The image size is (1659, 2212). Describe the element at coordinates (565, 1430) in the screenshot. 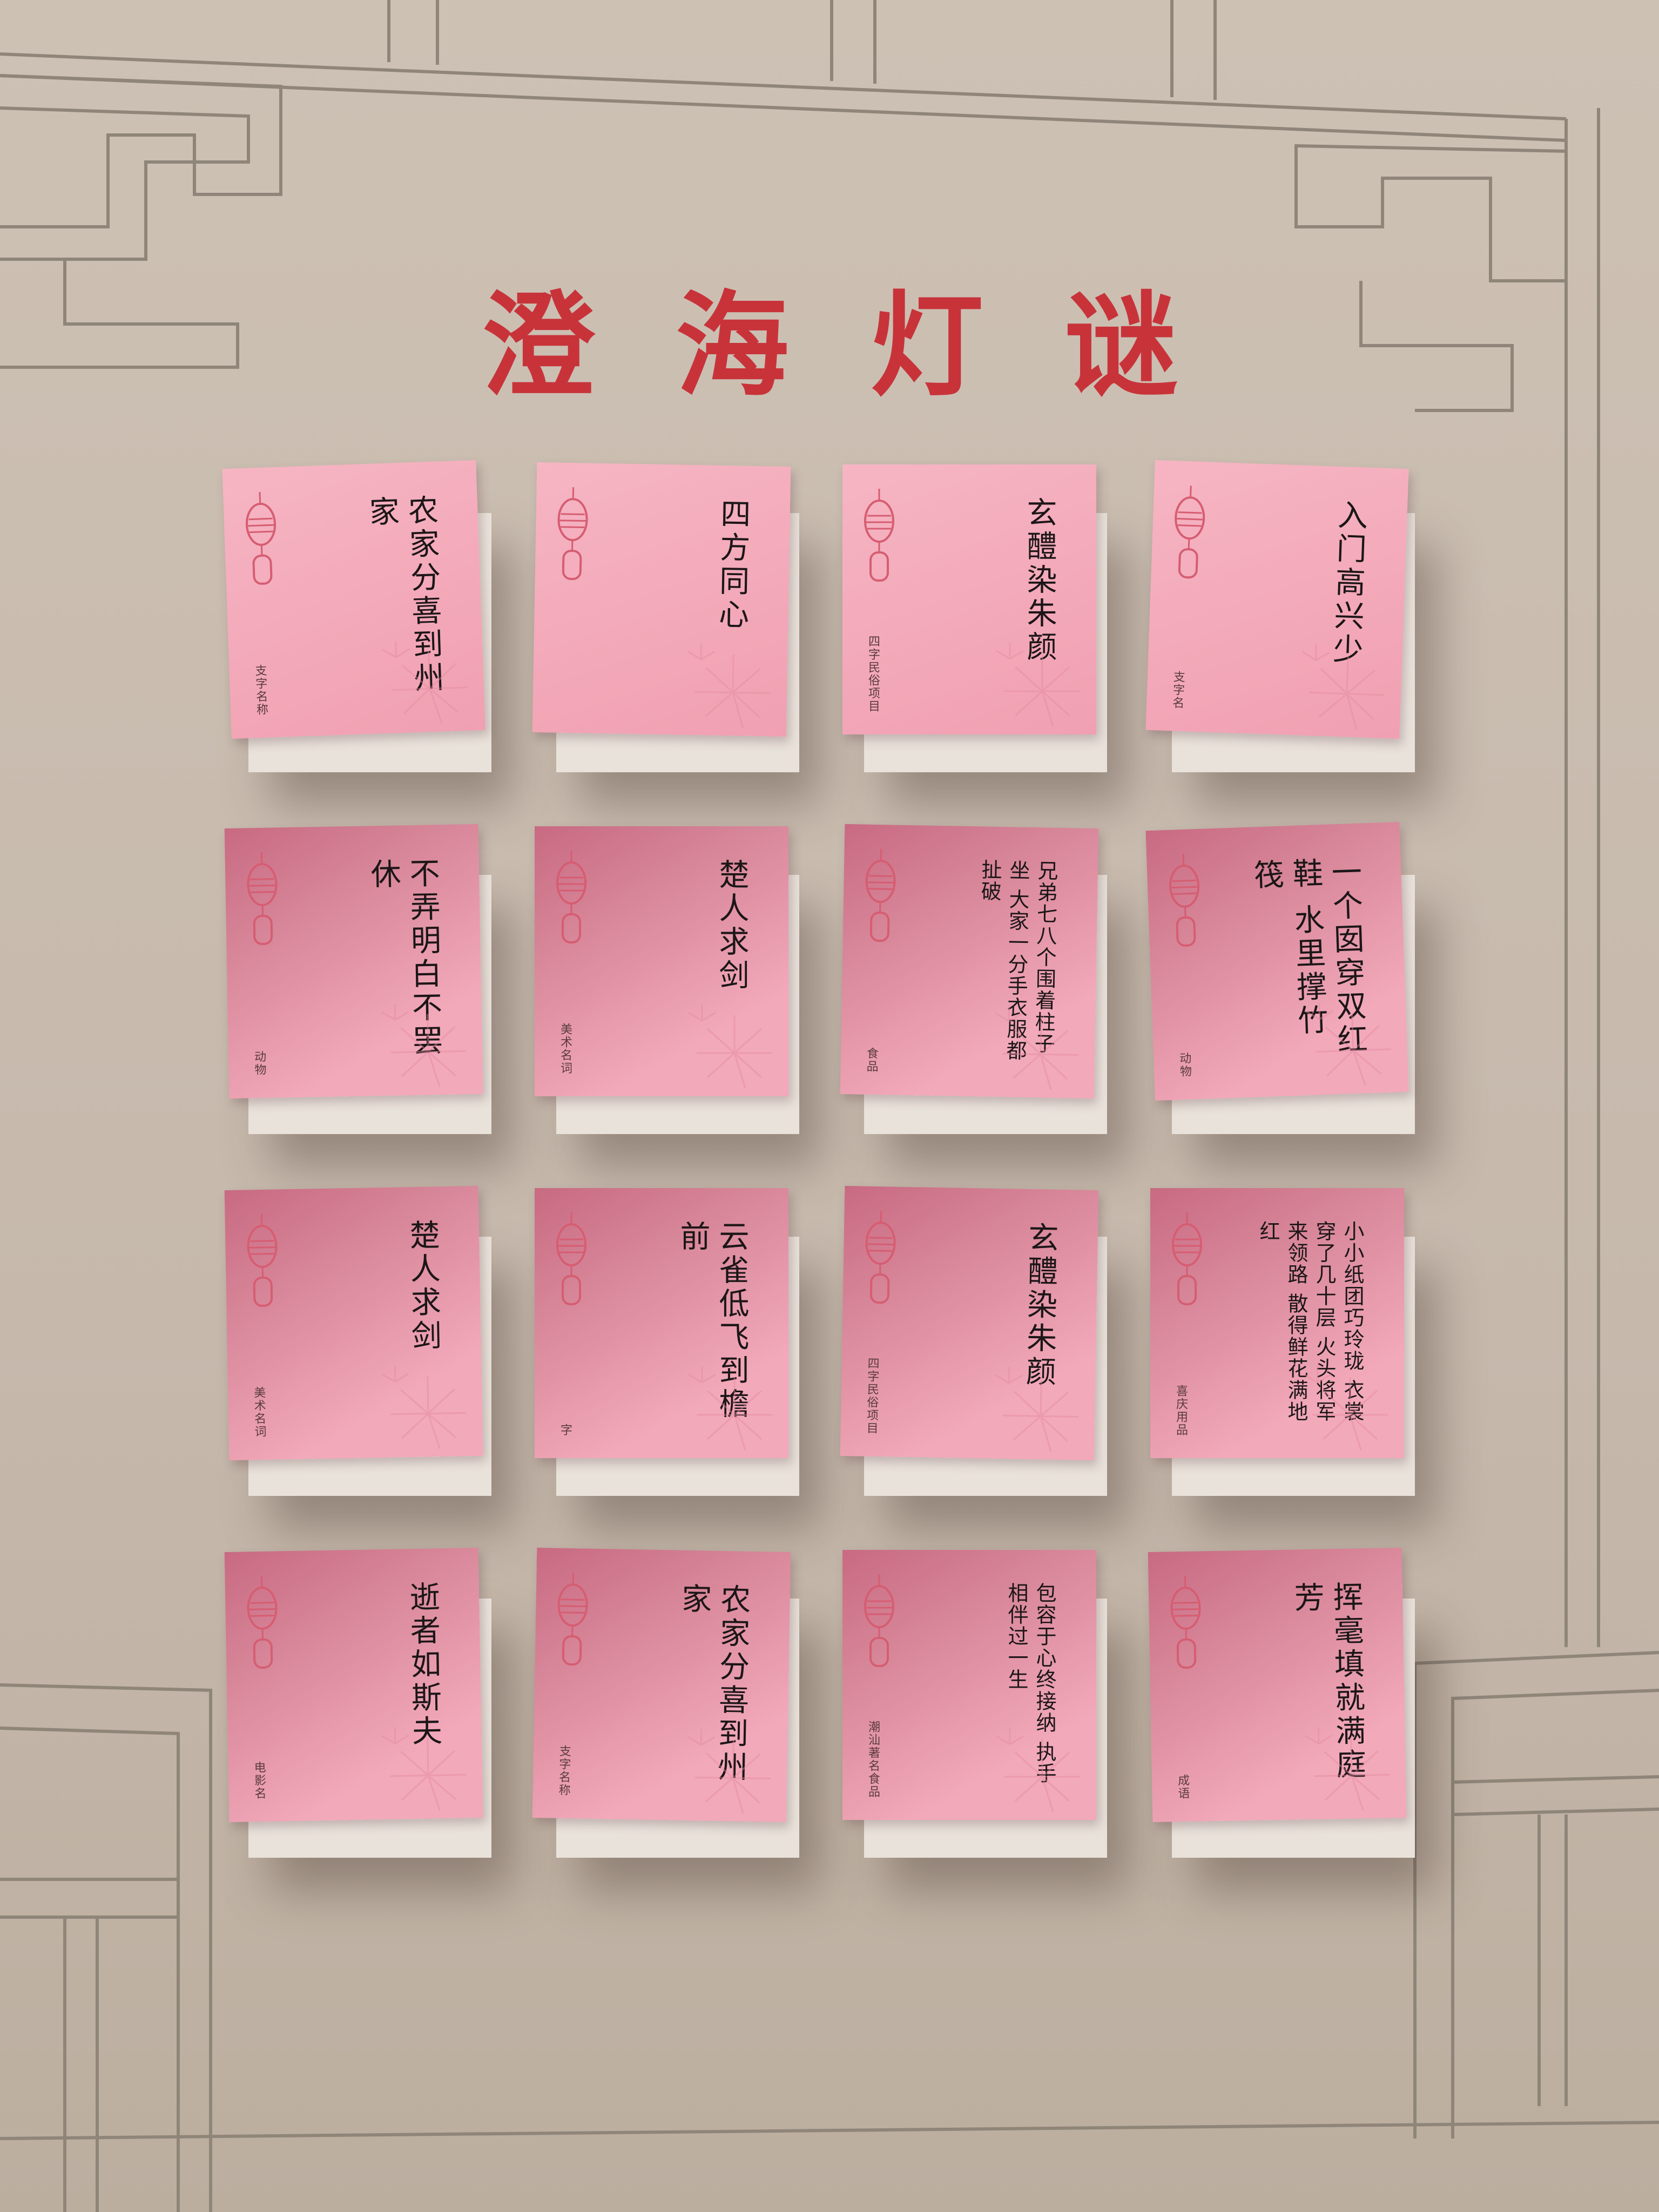

I see `riddle-hint: 字` at that location.